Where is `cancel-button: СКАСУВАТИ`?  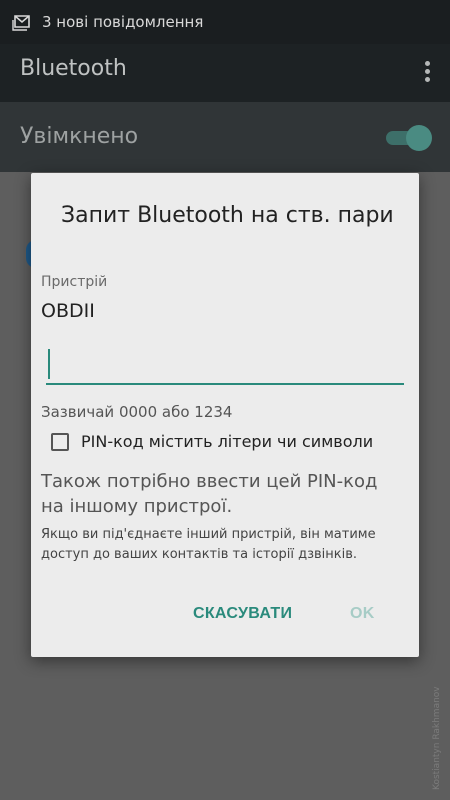 cancel-button: СКАСУВАТИ is located at coordinates (242, 614).